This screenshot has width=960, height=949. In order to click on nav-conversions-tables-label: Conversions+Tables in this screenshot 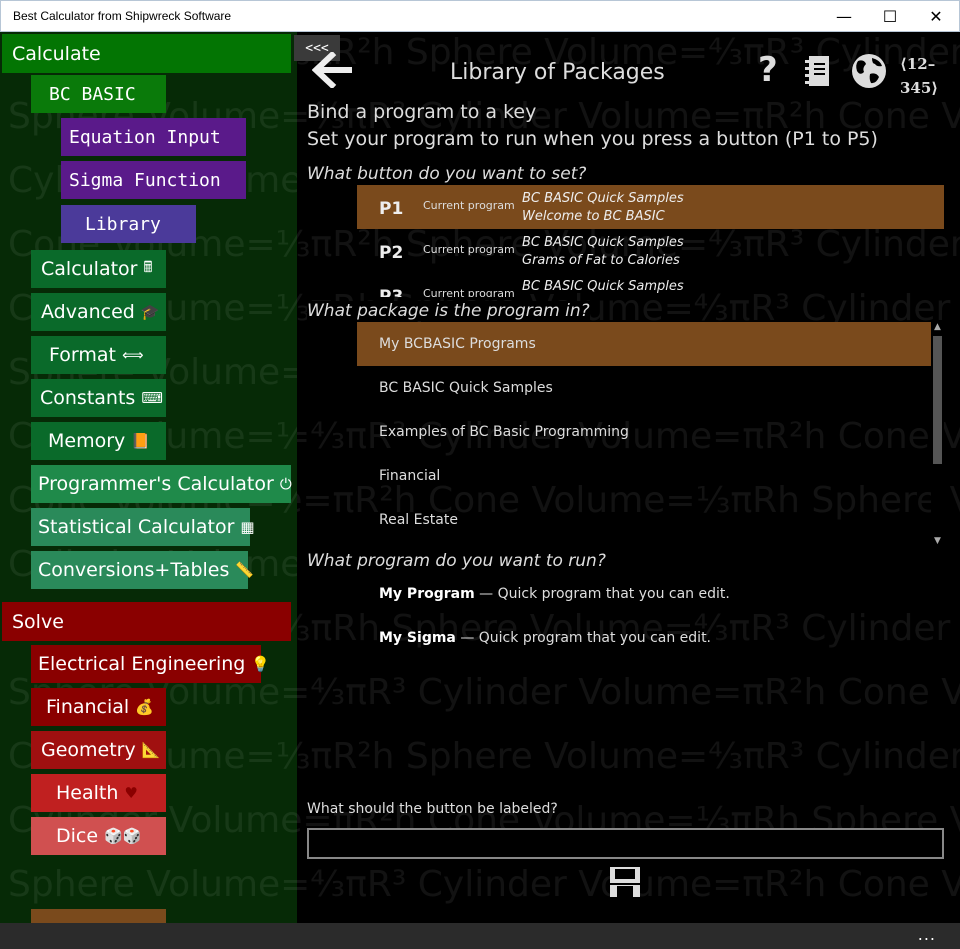, I will do `click(134, 570)`.